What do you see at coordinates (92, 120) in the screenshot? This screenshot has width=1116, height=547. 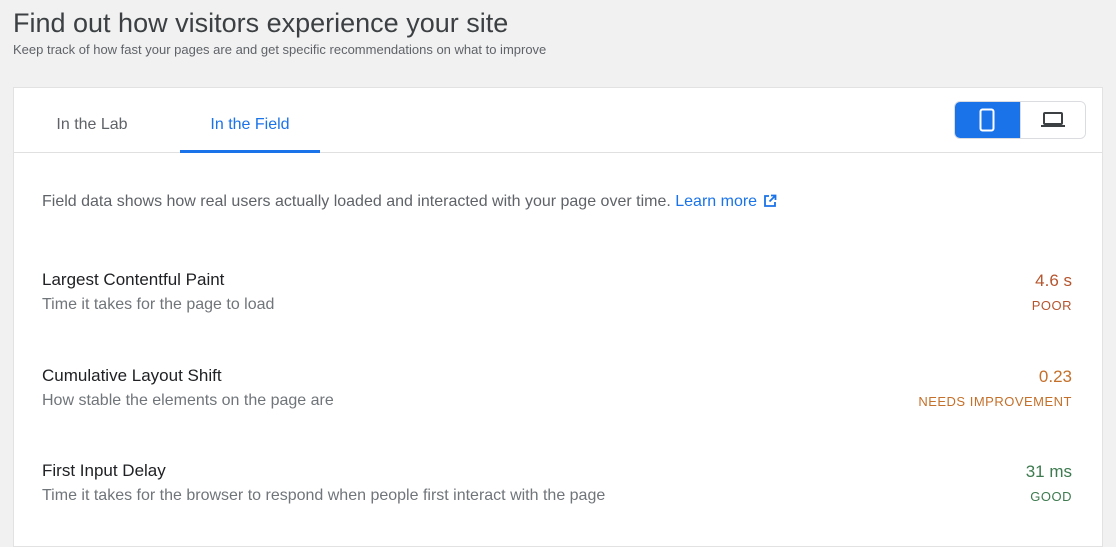 I see `tab-in-the-lab: In the Lab` at bounding box center [92, 120].